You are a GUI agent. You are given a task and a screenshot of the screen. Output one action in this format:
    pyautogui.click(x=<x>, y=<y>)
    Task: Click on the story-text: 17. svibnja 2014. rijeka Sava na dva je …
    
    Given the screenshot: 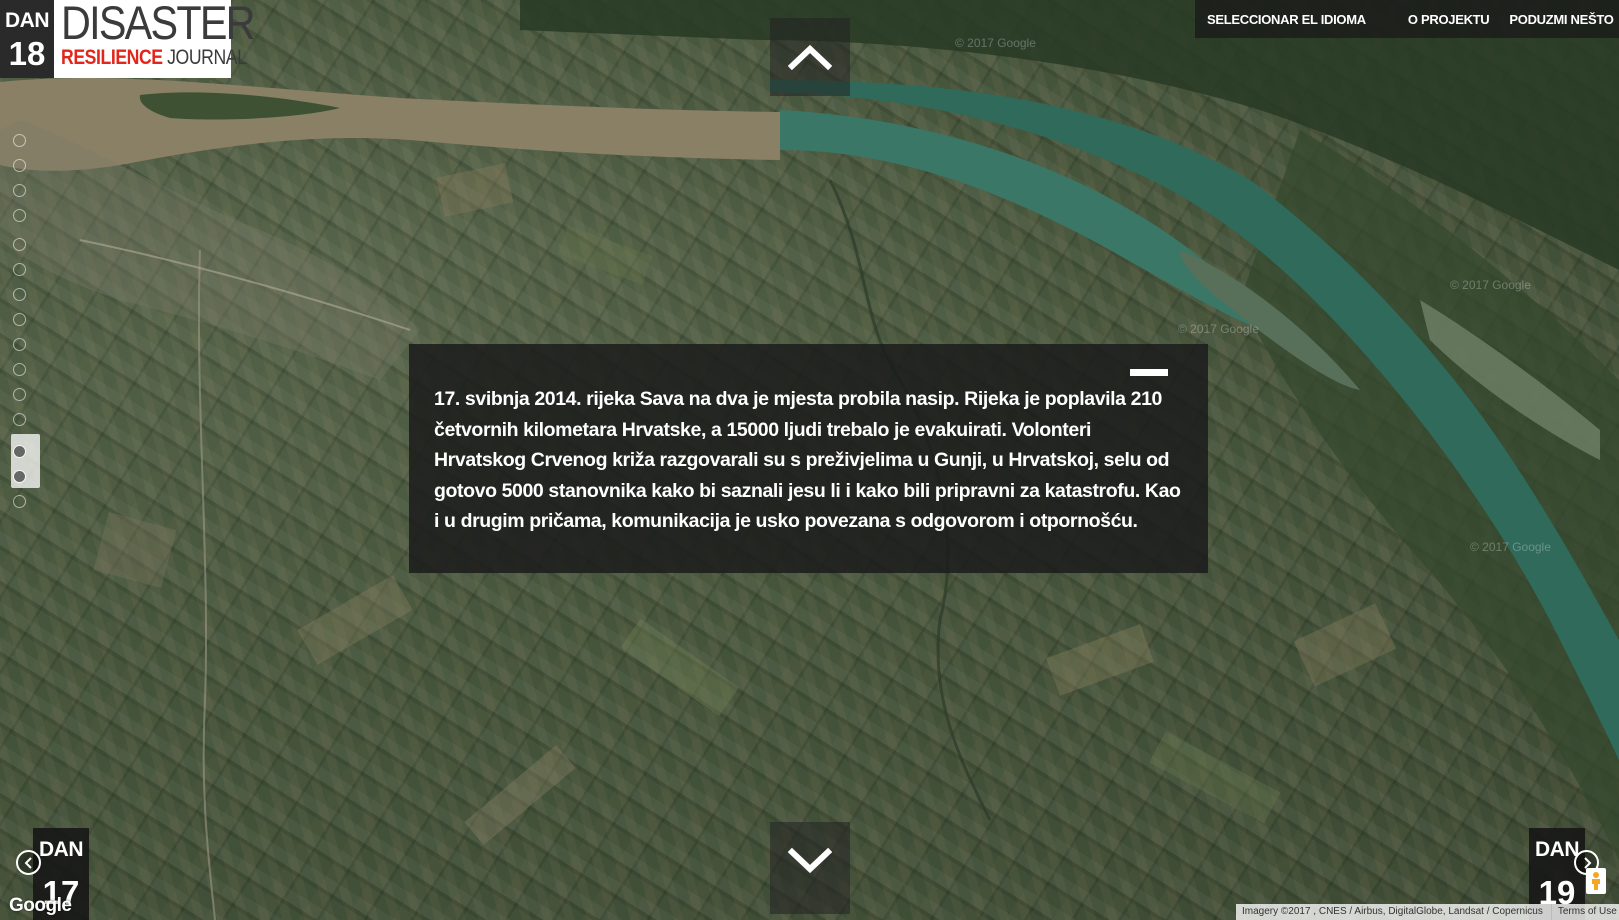 What is the action you would take?
    pyautogui.click(x=807, y=460)
    